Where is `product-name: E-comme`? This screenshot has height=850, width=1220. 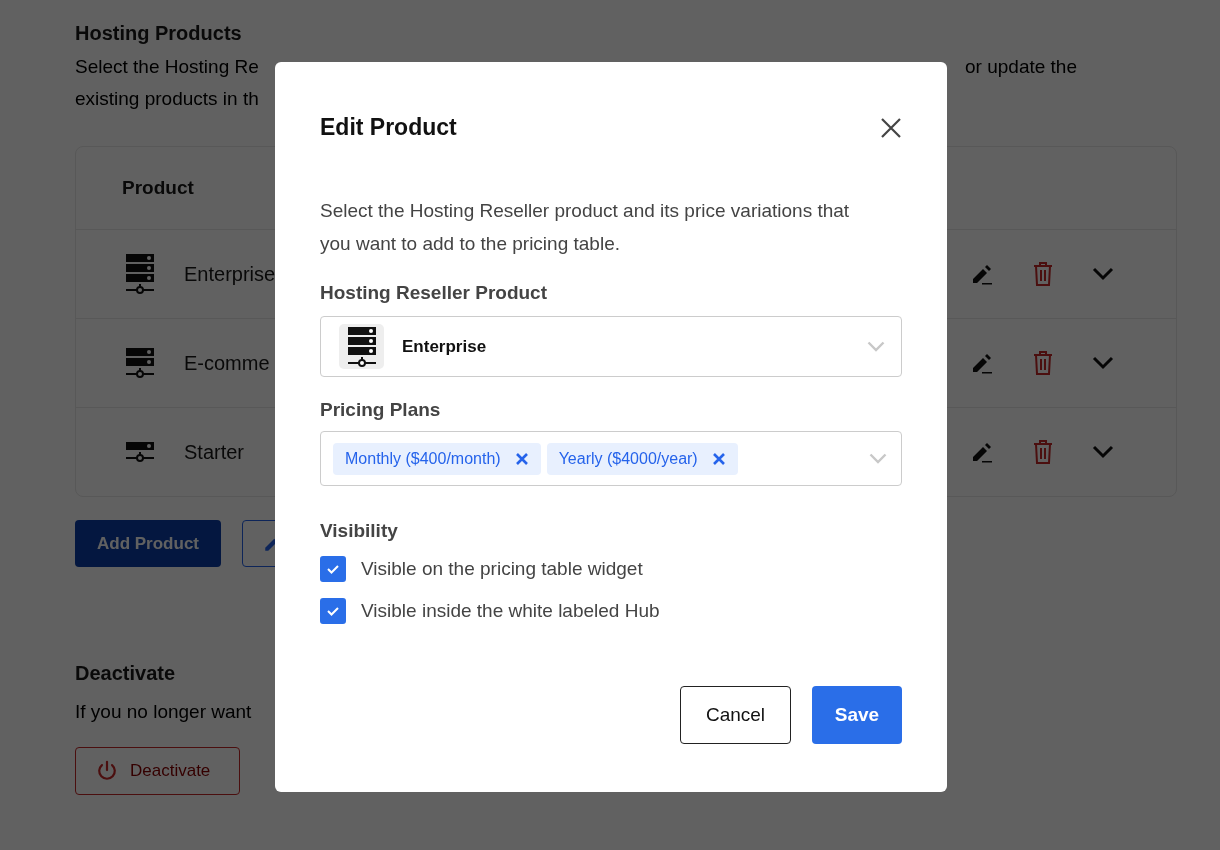 product-name: E-comme is located at coordinates (227, 363).